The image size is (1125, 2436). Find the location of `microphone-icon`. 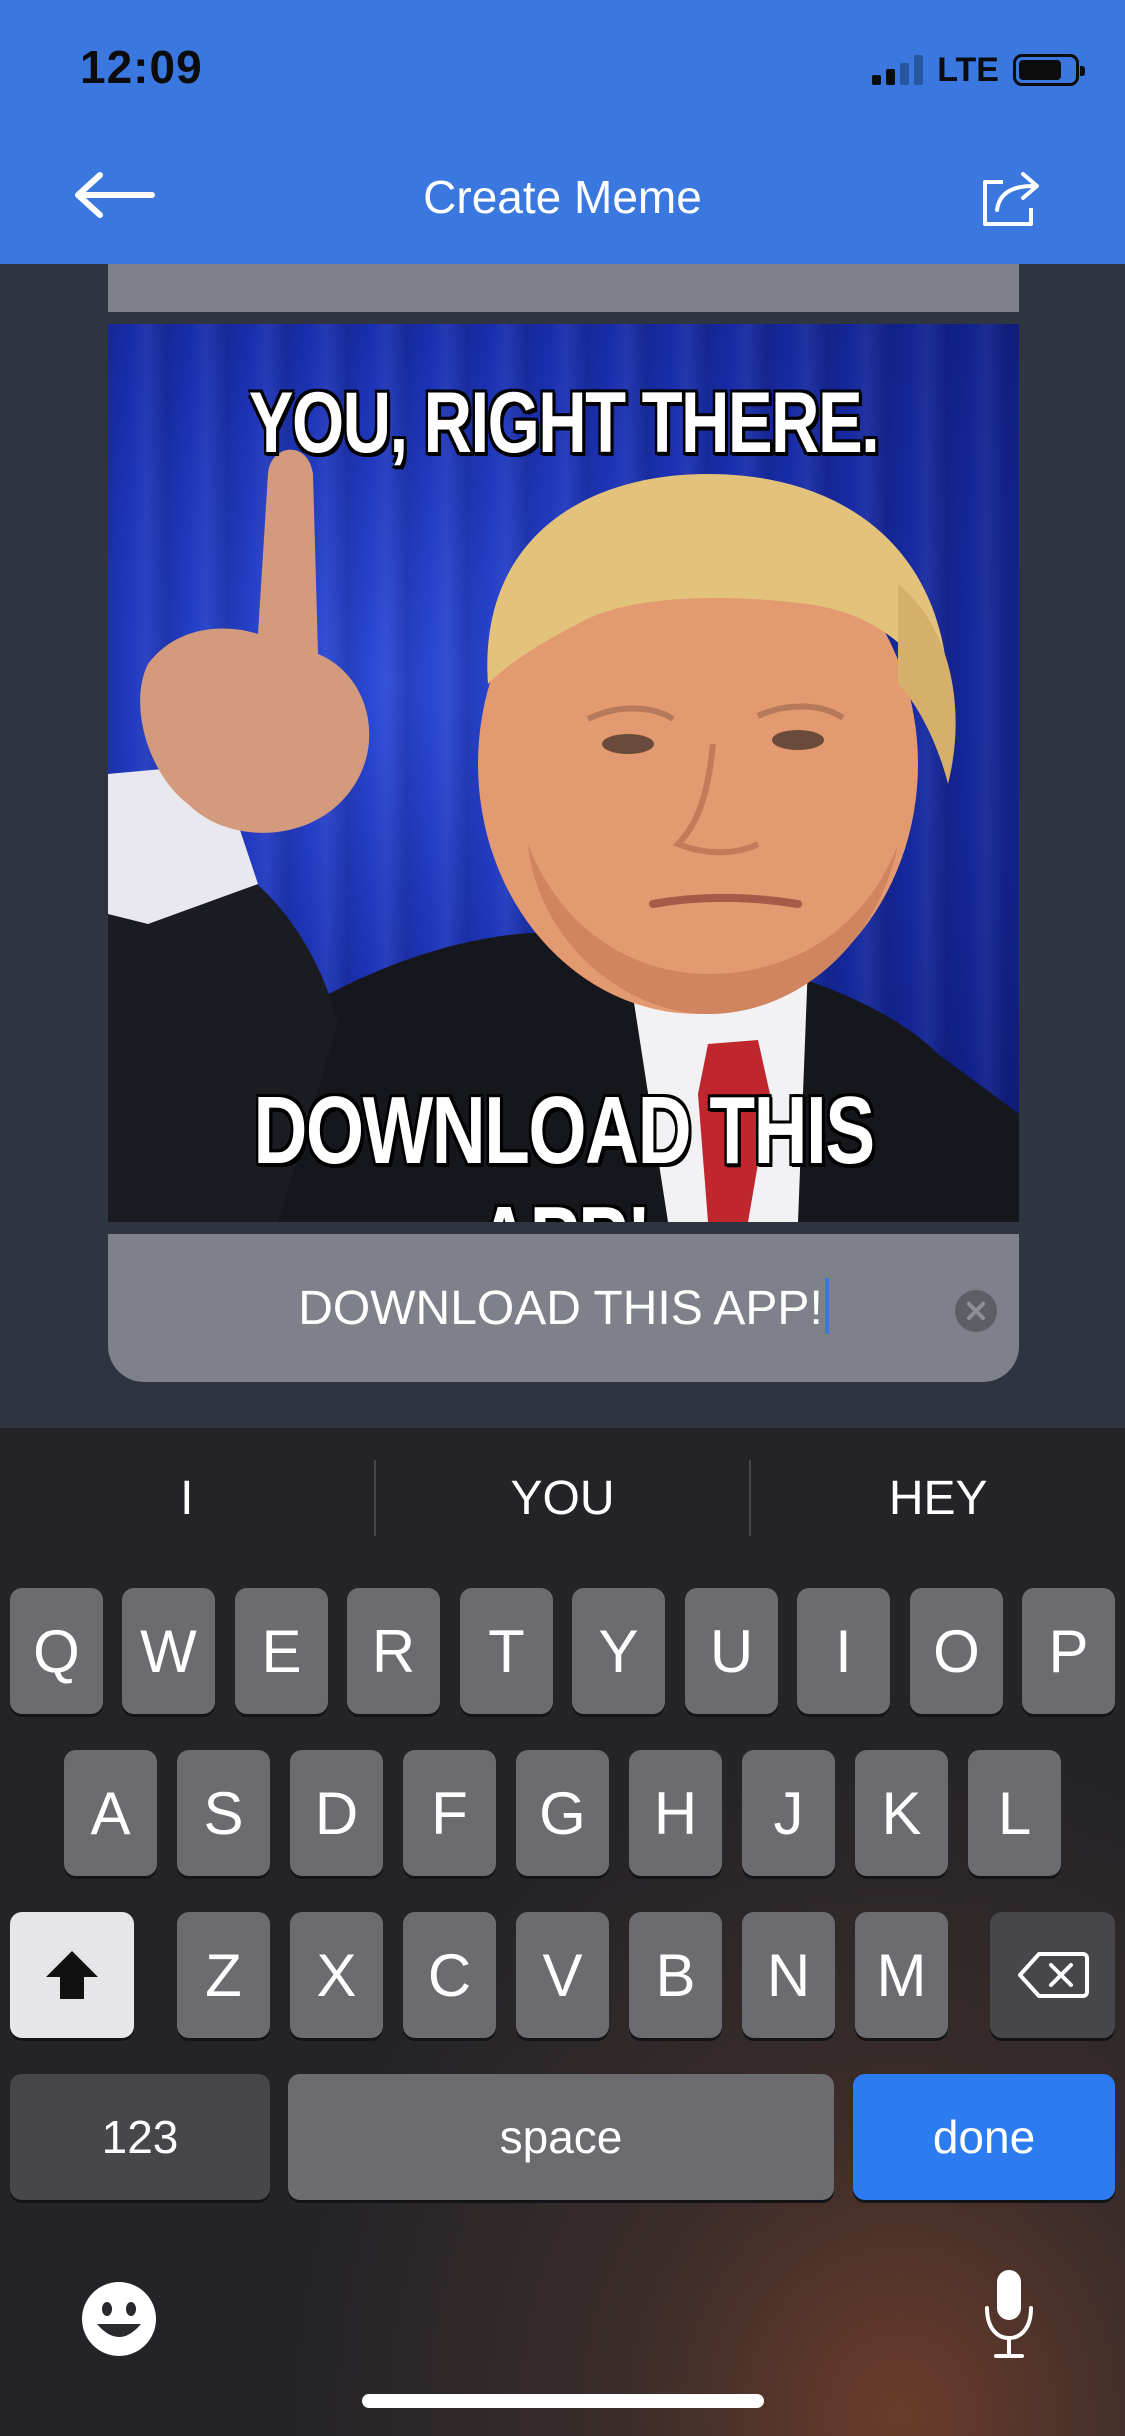

microphone-icon is located at coordinates (1009, 2314).